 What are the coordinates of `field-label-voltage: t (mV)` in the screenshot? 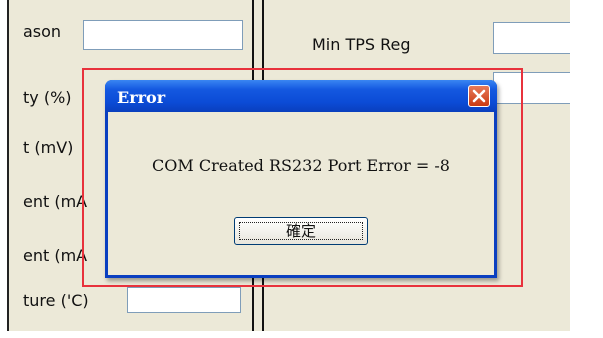 It's located at (48, 147).